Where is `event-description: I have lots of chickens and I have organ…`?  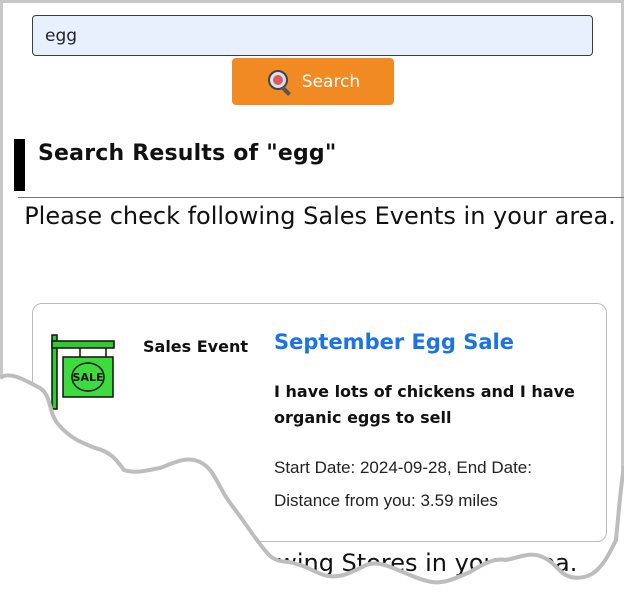 event-description: I have lots of chickens and I have organ… is located at coordinates (424, 404).